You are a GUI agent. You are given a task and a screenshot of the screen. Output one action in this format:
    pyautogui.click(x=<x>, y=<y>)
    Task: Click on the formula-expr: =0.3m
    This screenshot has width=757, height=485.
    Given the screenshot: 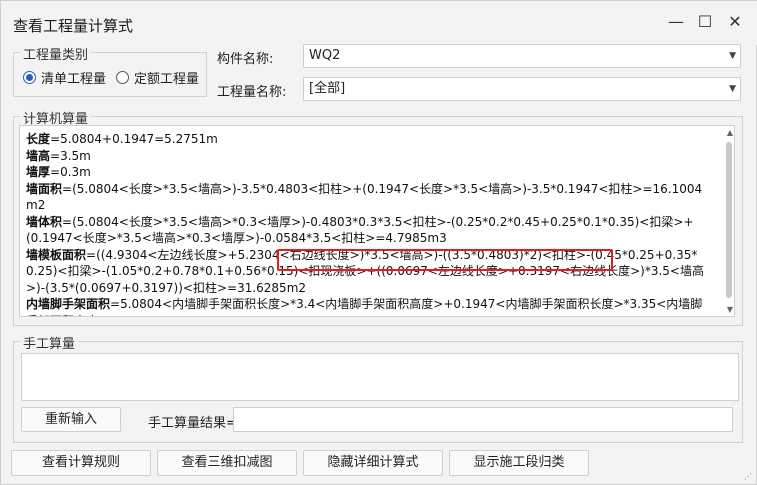 What is the action you would take?
    pyautogui.click(x=70, y=172)
    